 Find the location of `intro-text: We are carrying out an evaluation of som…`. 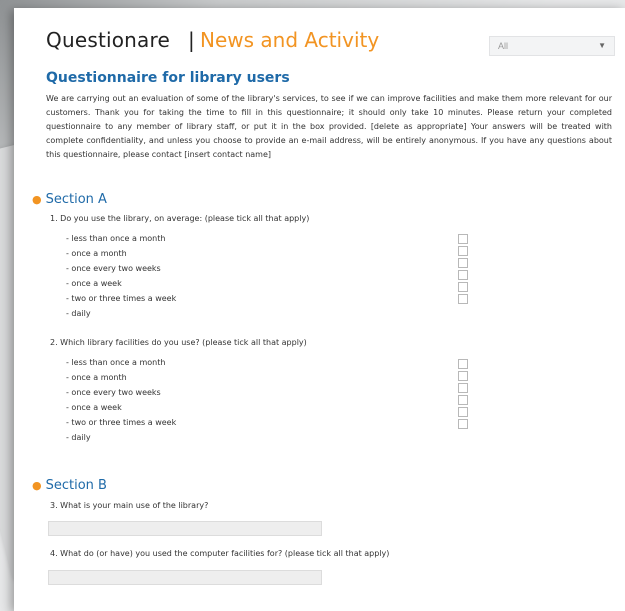

intro-text: We are carrying out an evaluation of som… is located at coordinates (329, 126).